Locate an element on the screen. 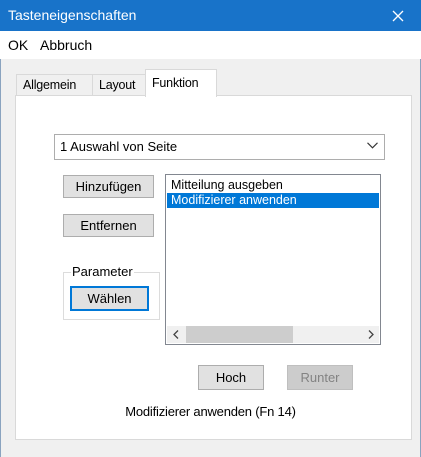 This screenshot has width=421, height=457. down-button: Runter is located at coordinates (320, 377).